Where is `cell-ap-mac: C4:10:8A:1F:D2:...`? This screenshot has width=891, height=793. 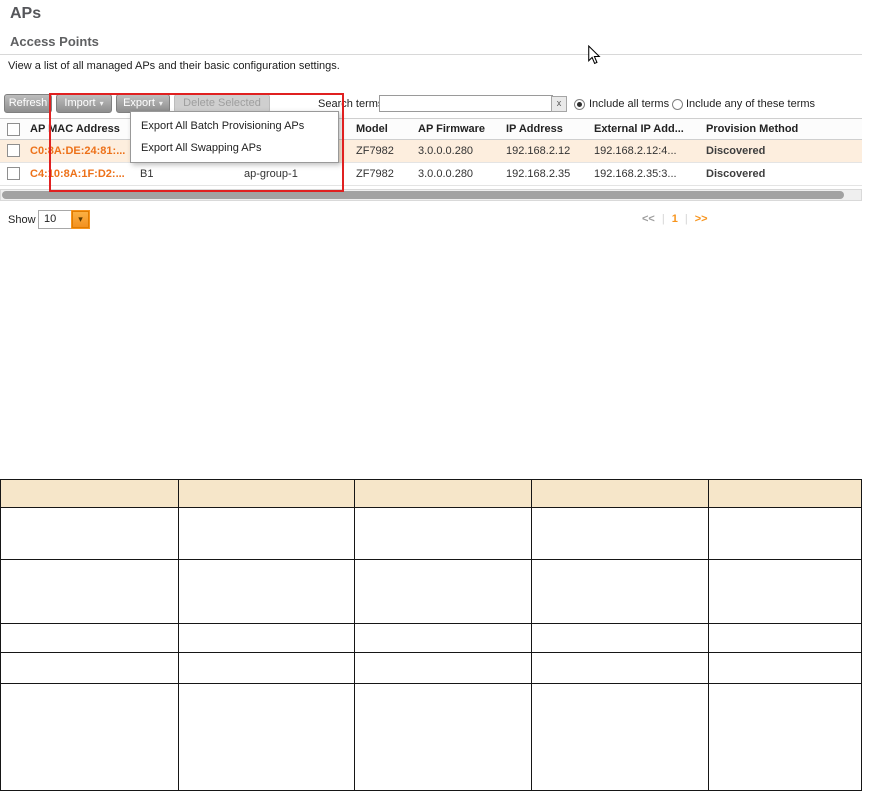
cell-ap-mac: C4:10:8A:1F:D2:... is located at coordinates (77, 174).